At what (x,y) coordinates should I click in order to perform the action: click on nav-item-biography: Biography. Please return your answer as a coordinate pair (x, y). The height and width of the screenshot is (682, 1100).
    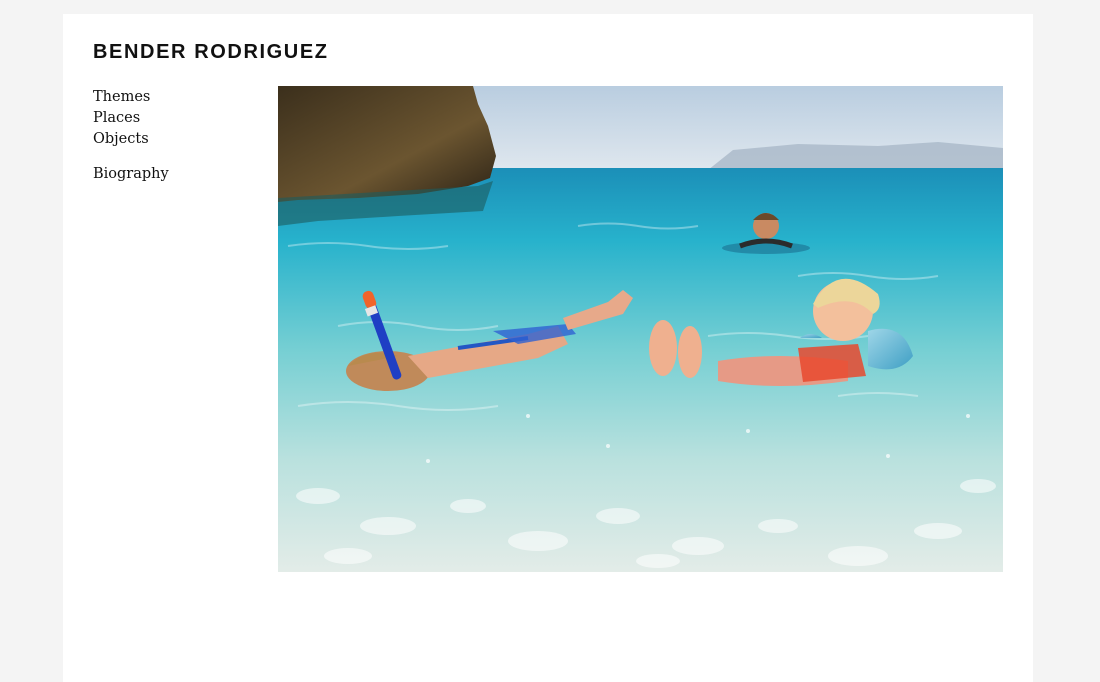
    Looking at the image, I should click on (131, 174).